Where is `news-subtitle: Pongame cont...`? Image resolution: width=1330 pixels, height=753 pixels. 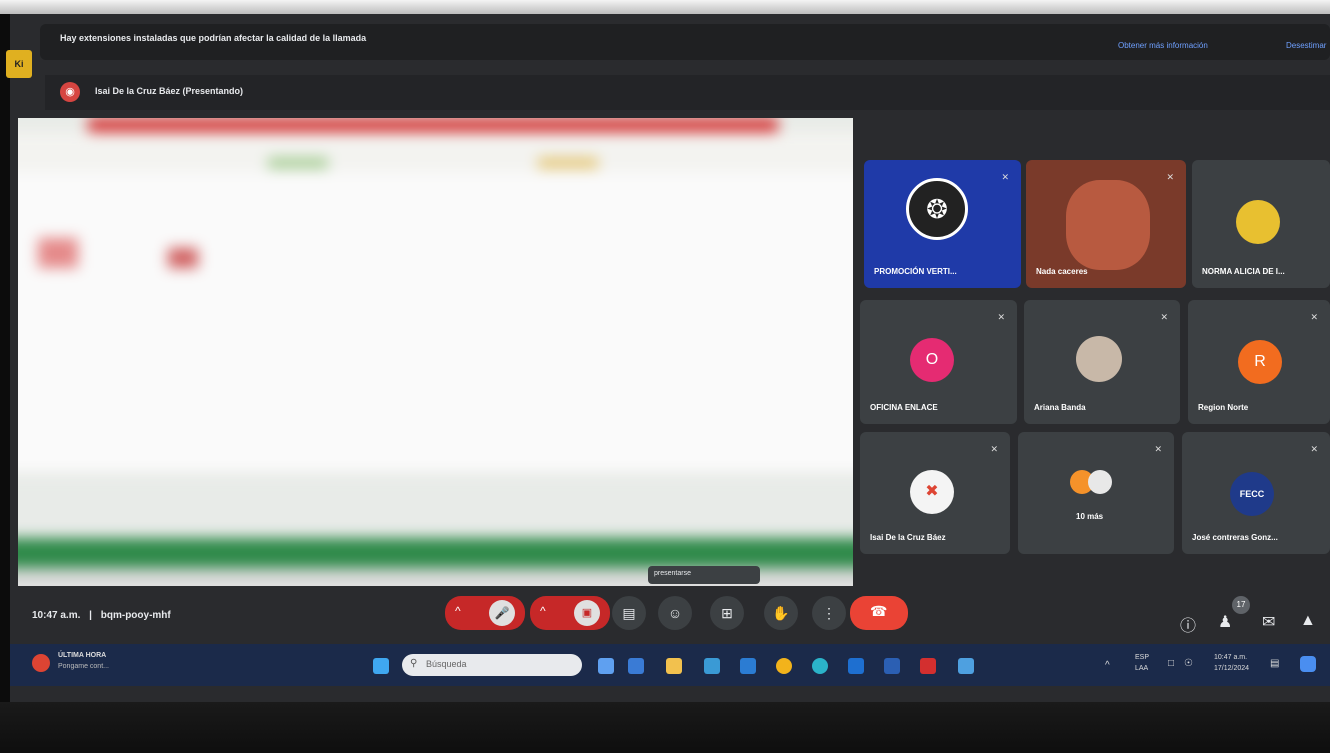 news-subtitle: Pongame cont... is located at coordinates (83, 666).